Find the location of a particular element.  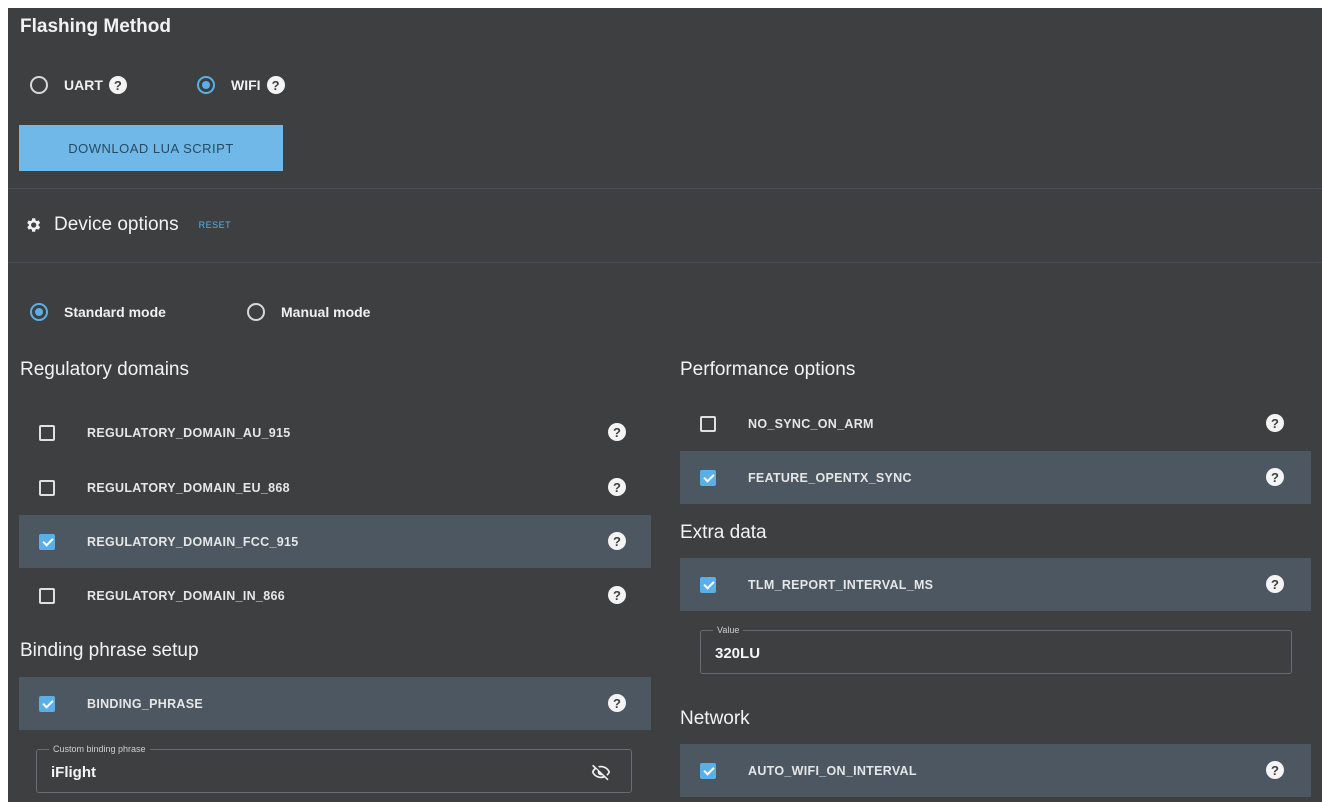

field-label: Custom binding phrase is located at coordinates (99, 749).